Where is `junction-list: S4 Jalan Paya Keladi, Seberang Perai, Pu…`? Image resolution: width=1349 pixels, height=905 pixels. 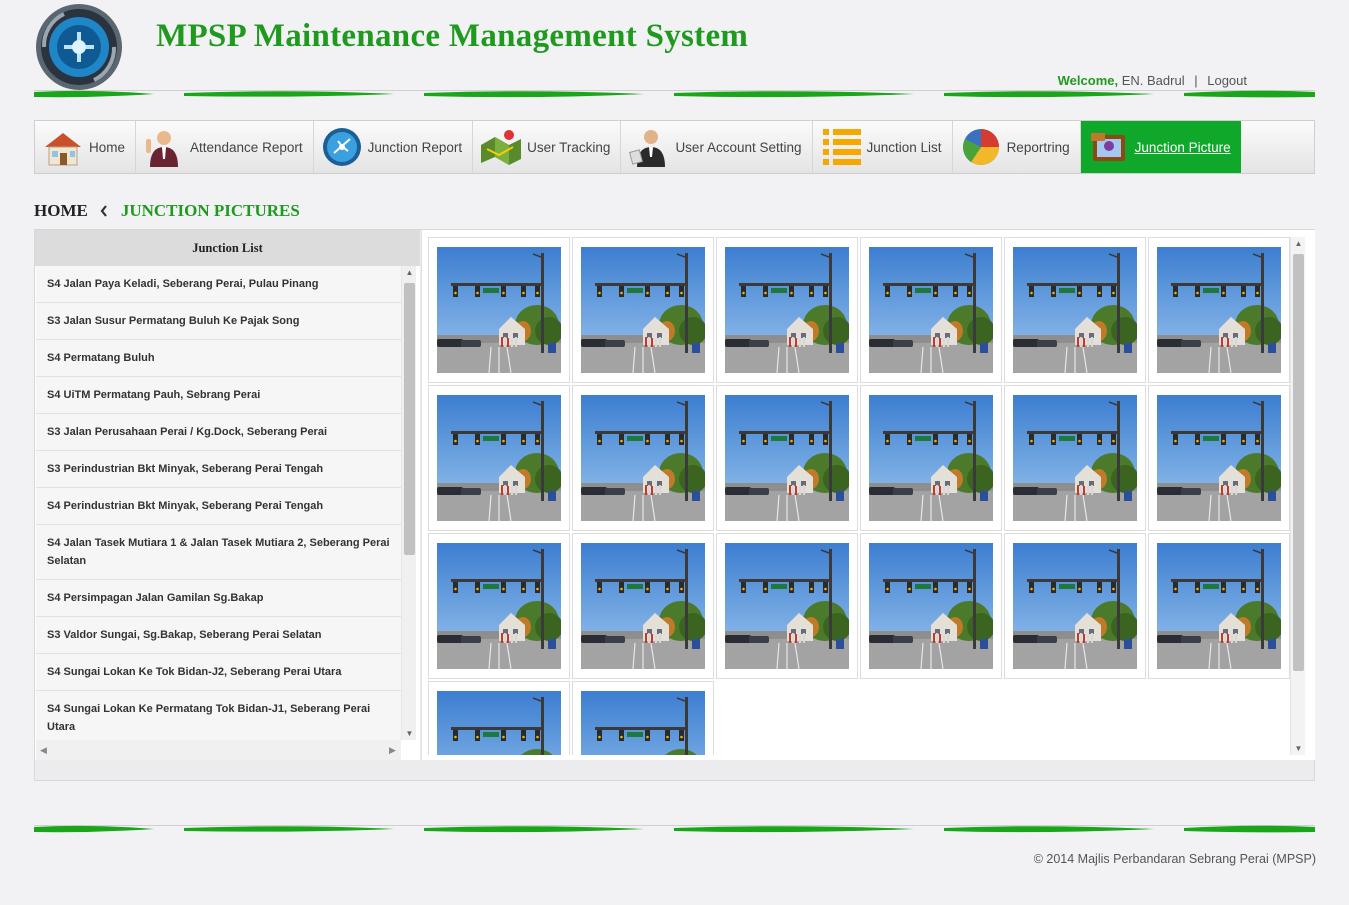
junction-list: S4 Jalan Paya Keladi, Seberang Perai, Pu… is located at coordinates (218, 513).